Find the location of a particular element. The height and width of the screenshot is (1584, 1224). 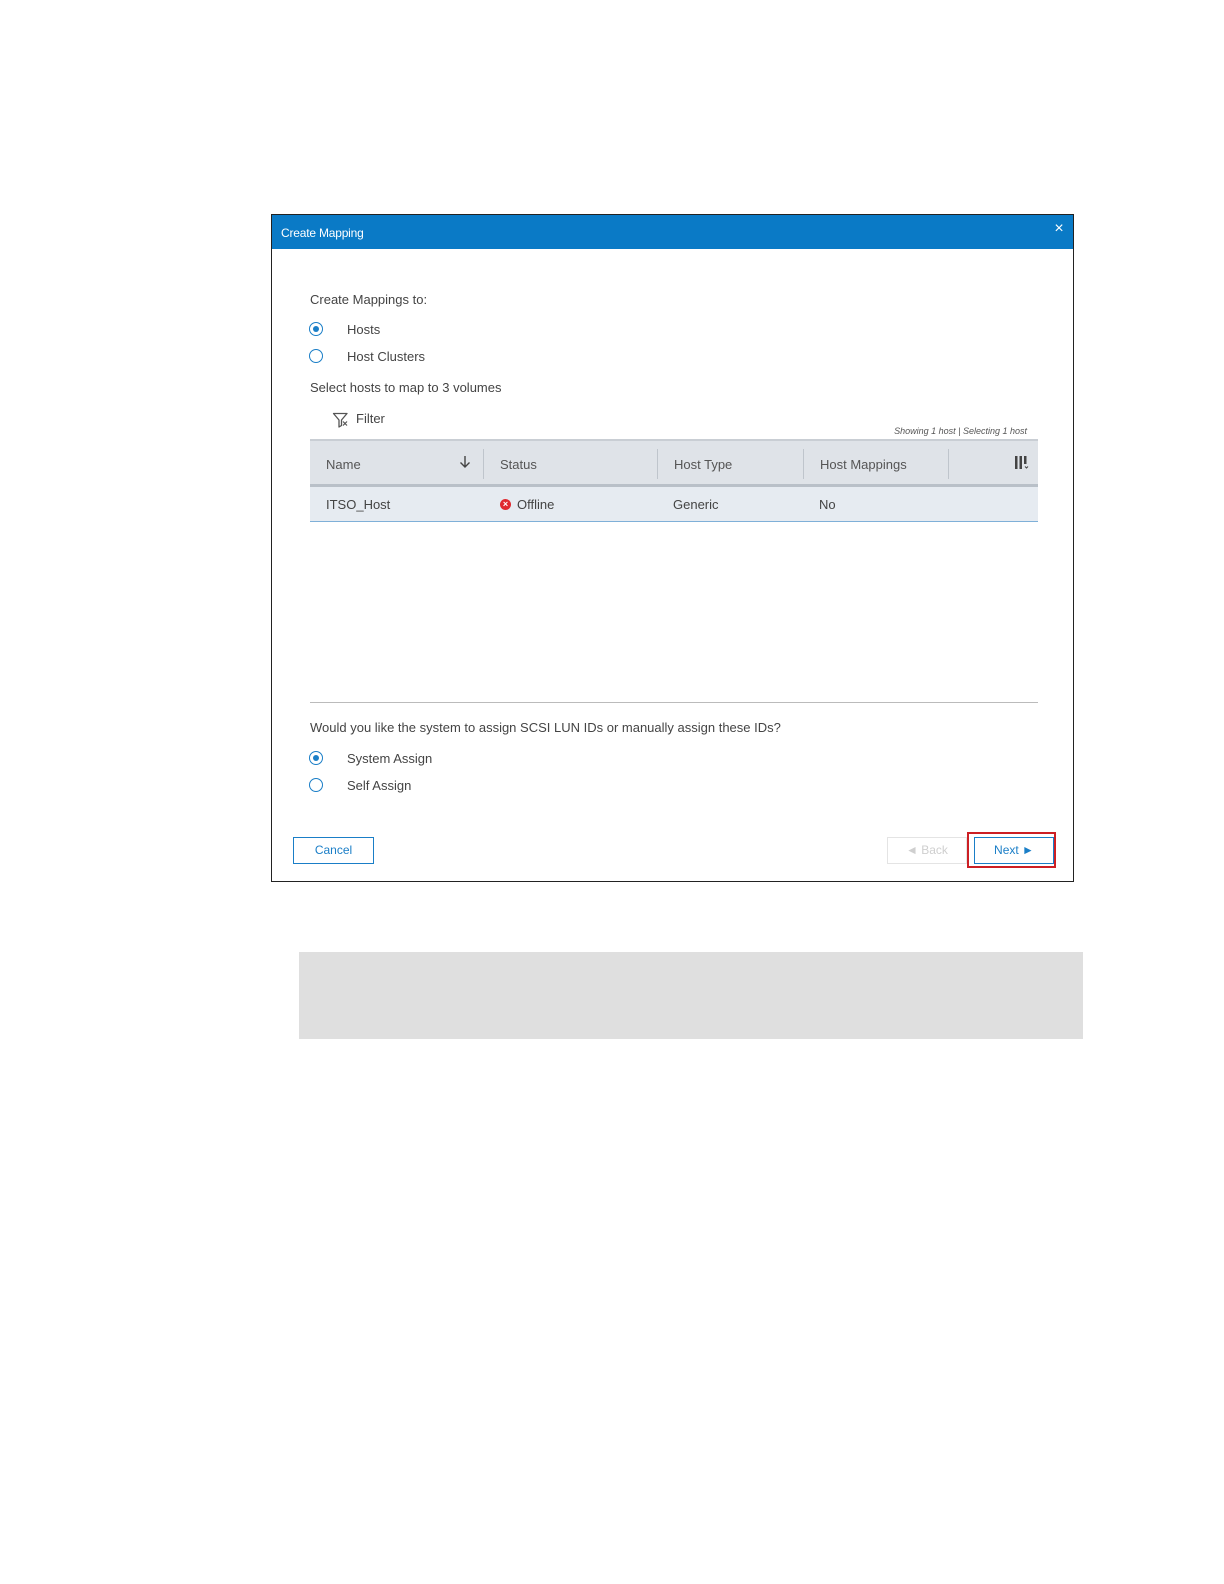

radio-label-self-assign: Self Assign is located at coordinates (379, 785).